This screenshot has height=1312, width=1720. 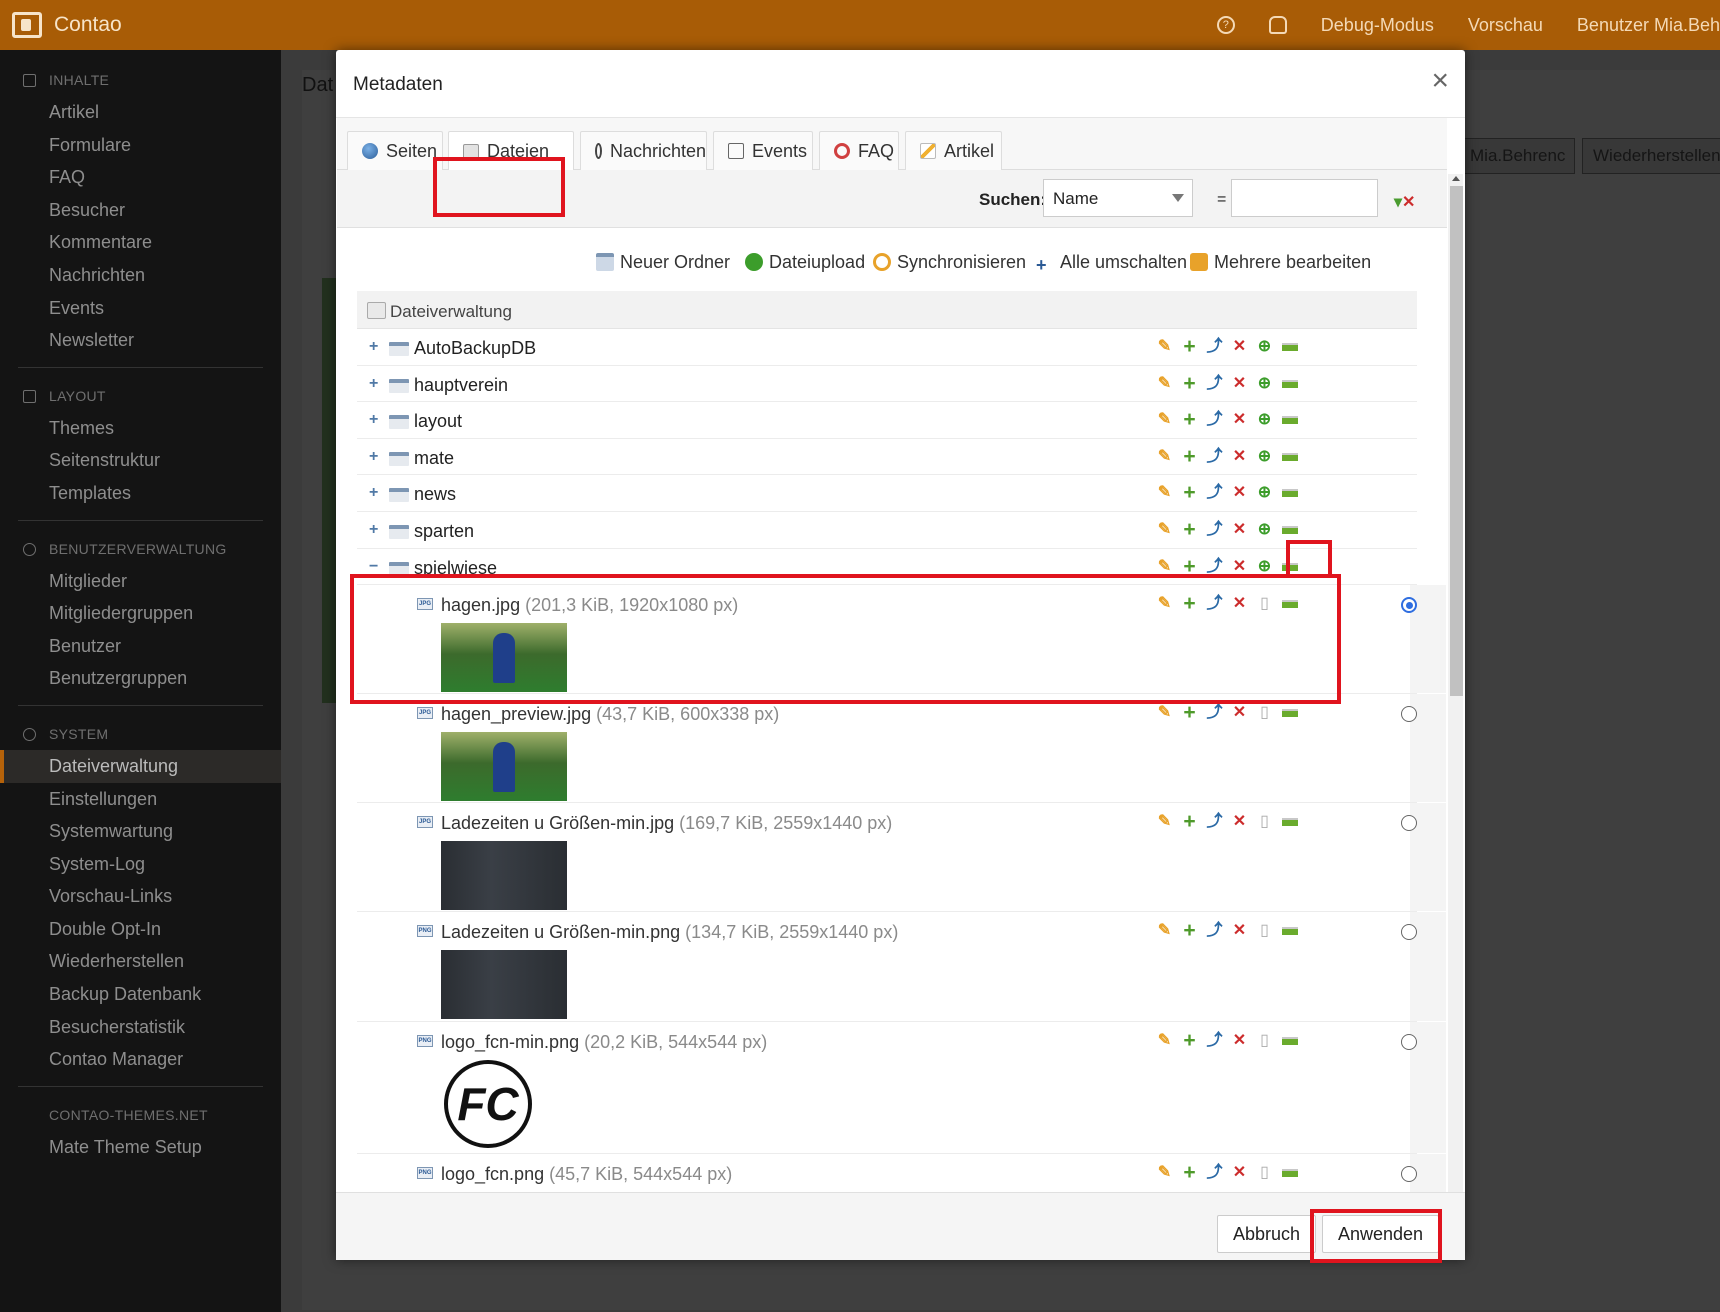 I want to click on scroll-up-icon, so click(x=1456, y=178).